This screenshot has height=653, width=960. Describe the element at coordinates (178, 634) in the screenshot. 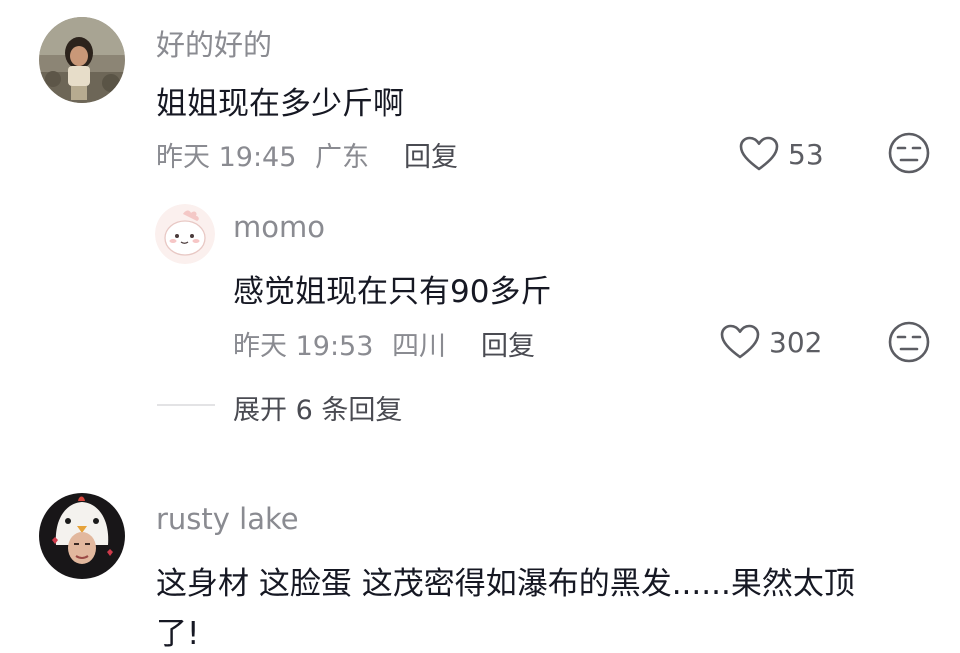

I see `comment-text-continued: 了!` at that location.